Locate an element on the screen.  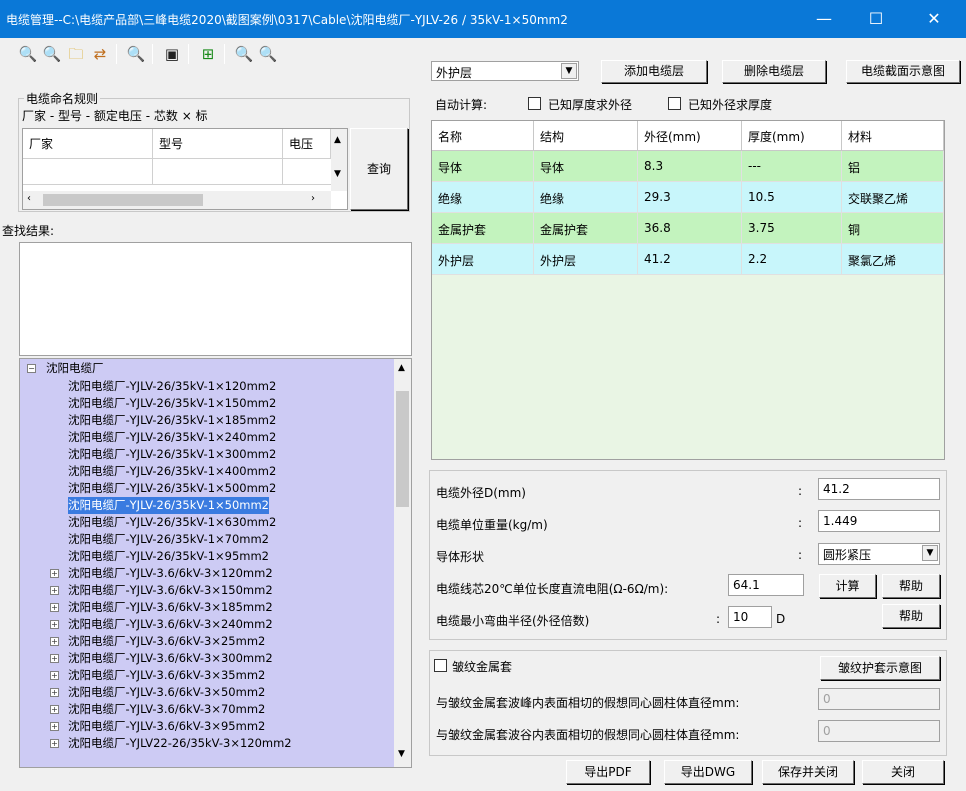
query-button: 查询 is located at coordinates (379, 169).